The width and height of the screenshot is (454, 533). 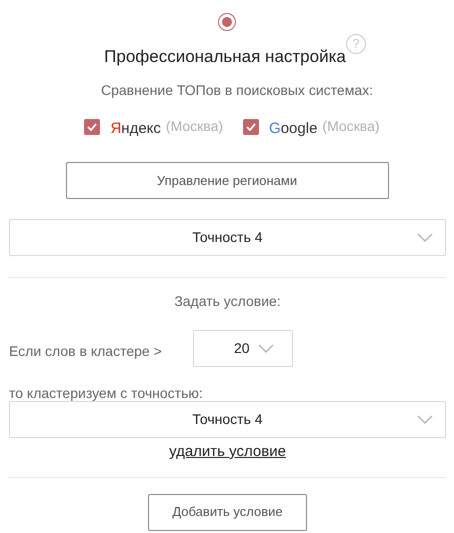 I want to click on compare-label: Сравнение ТОПов в поисковых системах:, so click(x=237, y=90).